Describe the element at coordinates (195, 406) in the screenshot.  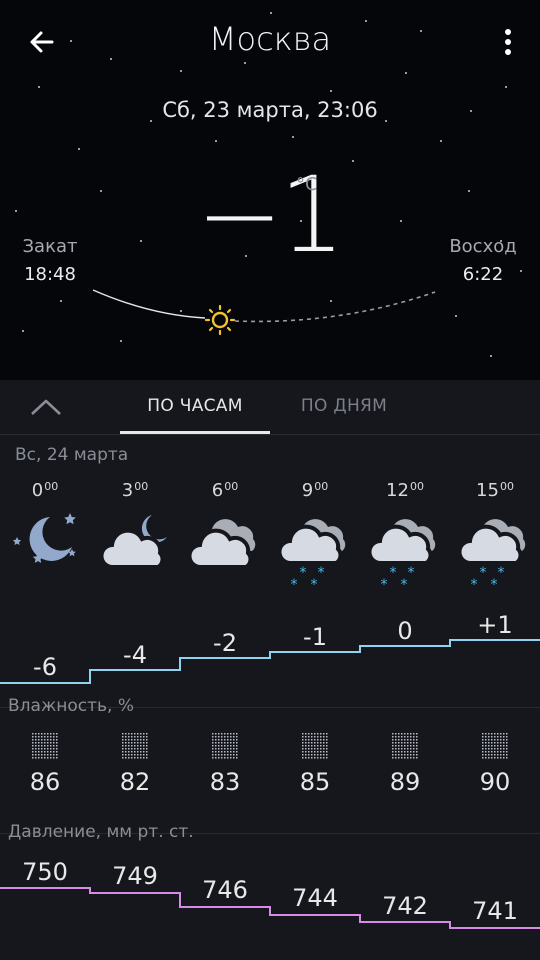
I see `tab-hourly: ПО ЧАСАМ` at that location.